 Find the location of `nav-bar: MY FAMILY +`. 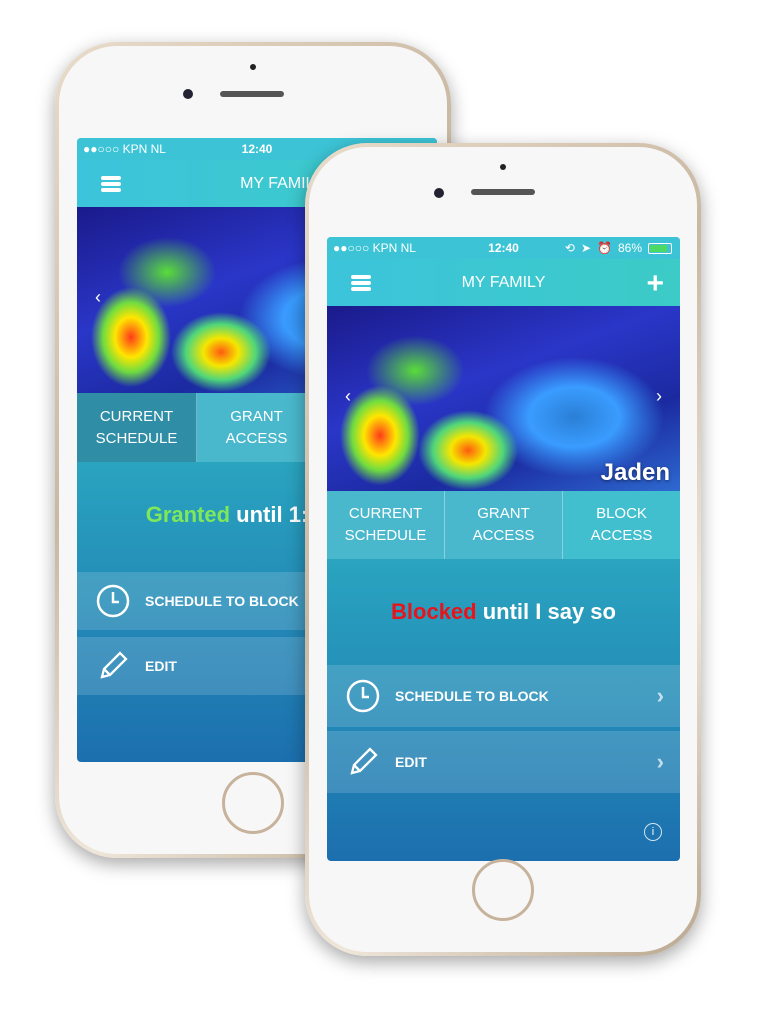

nav-bar: MY FAMILY + is located at coordinates (503, 282).